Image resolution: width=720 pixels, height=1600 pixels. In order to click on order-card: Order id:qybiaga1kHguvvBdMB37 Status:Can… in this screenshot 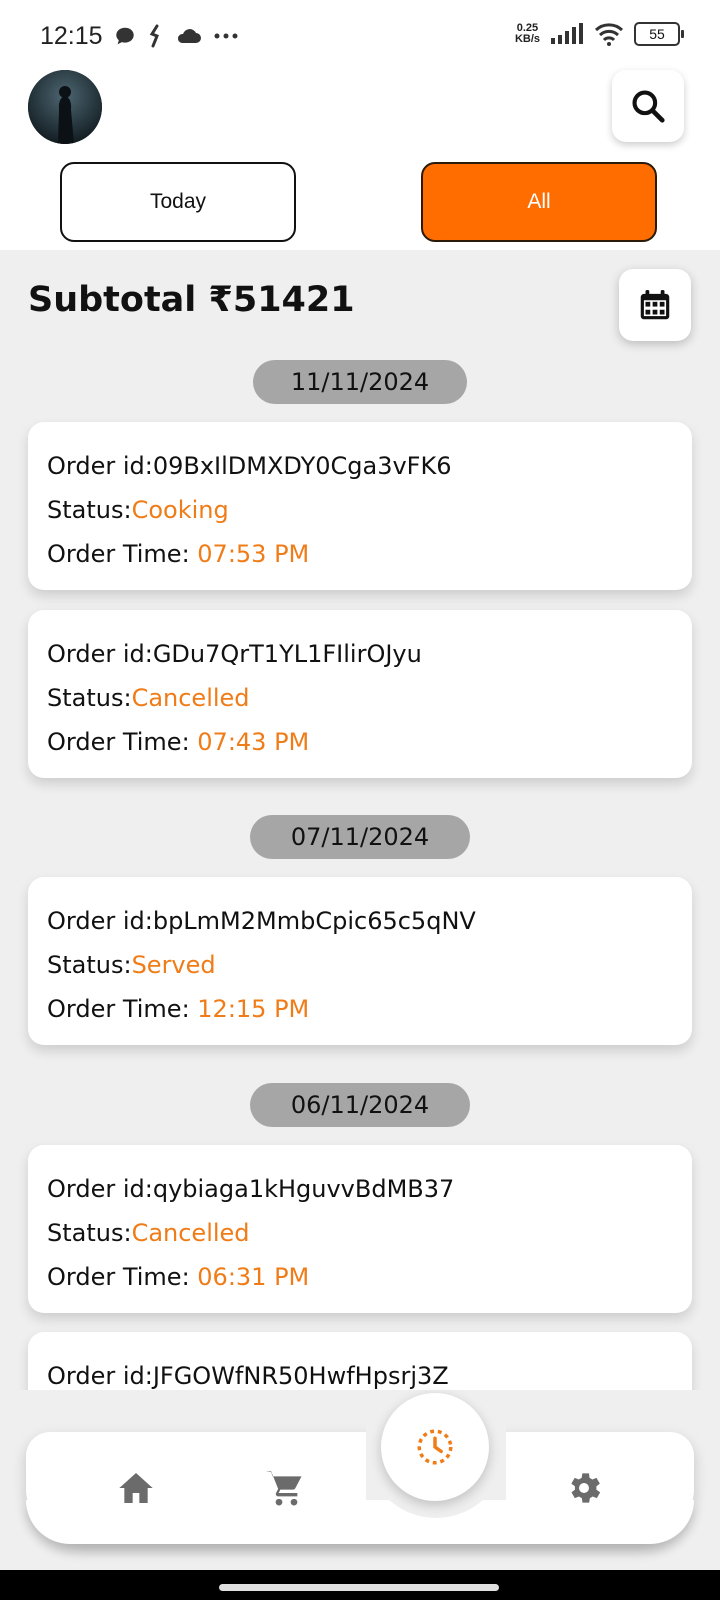, I will do `click(360, 1229)`.